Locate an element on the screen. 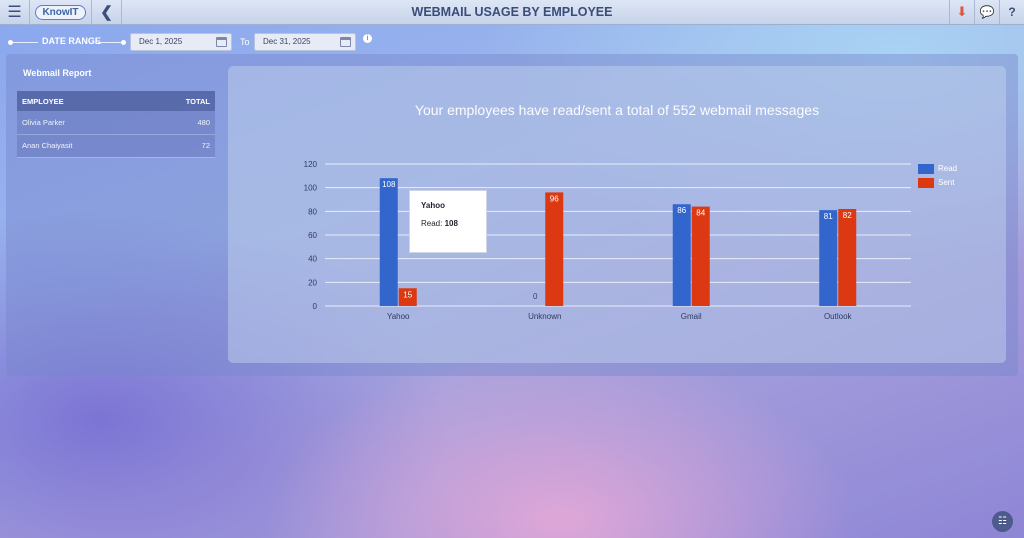 Image resolution: width=1024 pixels, height=538 pixels. tooltip-label: Read: is located at coordinates (432, 223).